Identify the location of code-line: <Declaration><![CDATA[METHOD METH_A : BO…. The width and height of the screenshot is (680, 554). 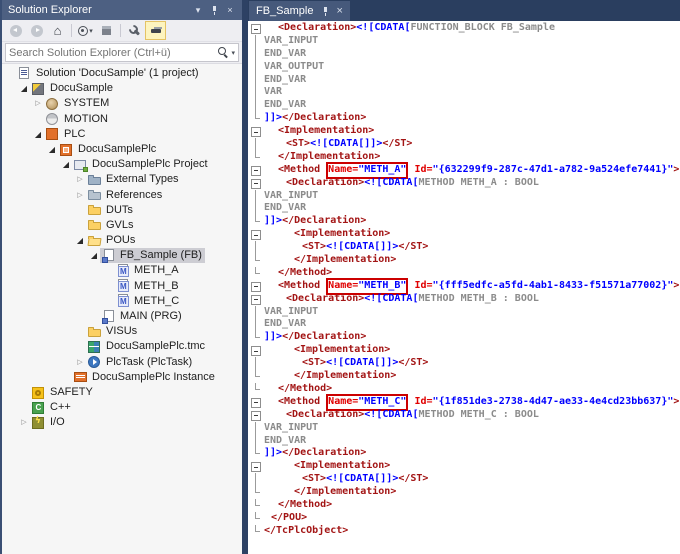
(464, 183).